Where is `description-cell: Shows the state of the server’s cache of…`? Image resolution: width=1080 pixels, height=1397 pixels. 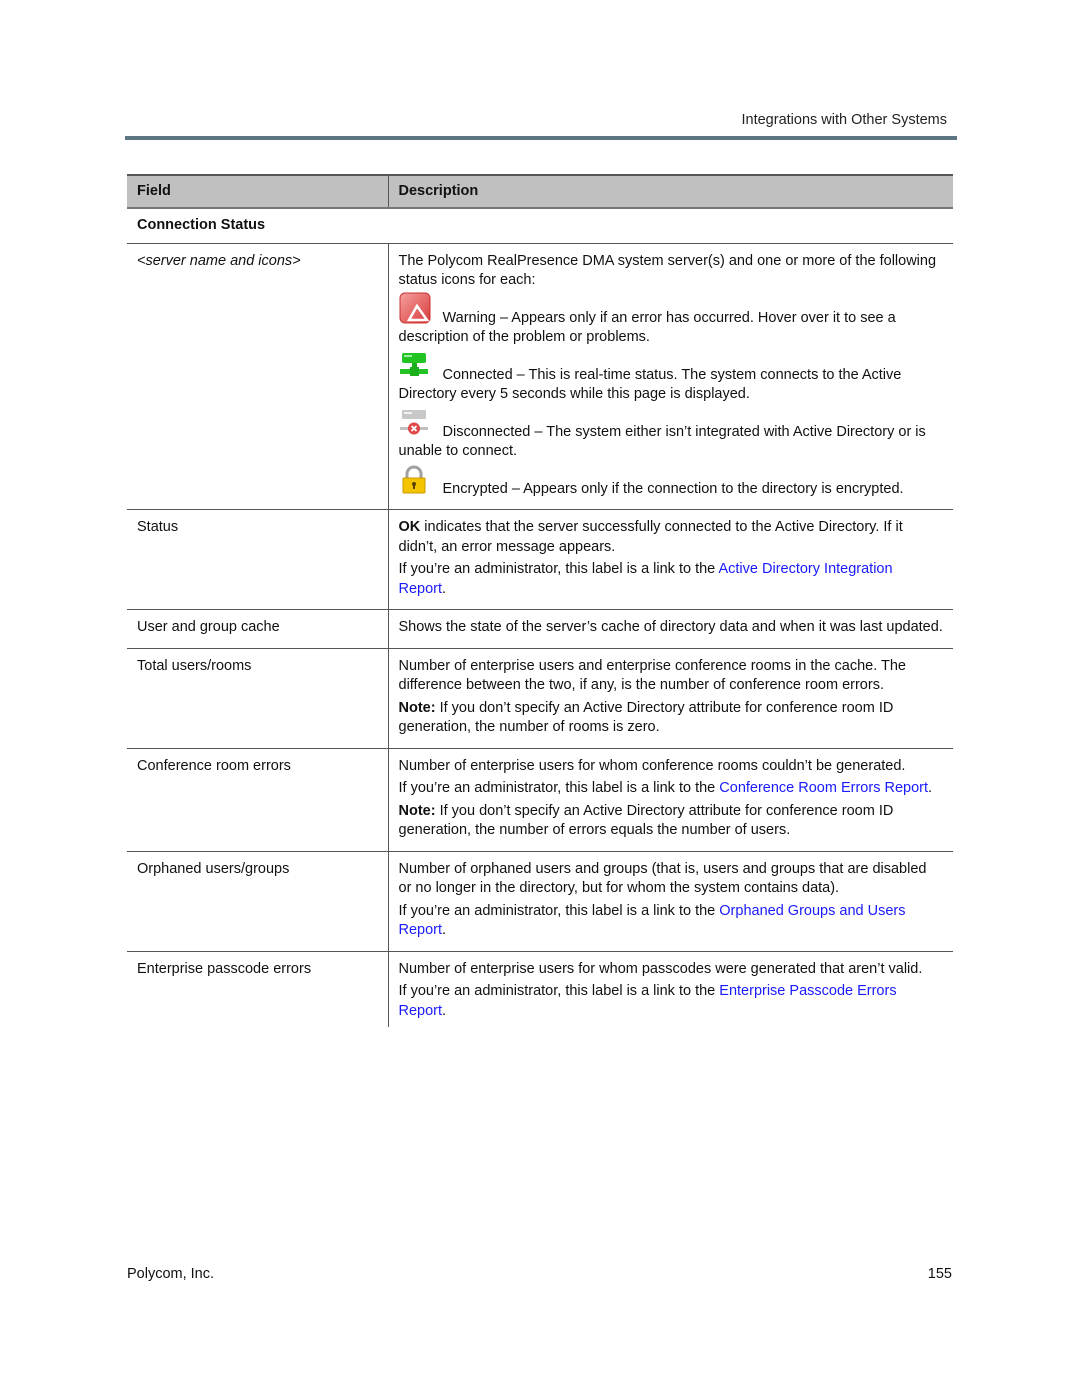 description-cell: Shows the state of the server’s cache of… is located at coordinates (670, 629).